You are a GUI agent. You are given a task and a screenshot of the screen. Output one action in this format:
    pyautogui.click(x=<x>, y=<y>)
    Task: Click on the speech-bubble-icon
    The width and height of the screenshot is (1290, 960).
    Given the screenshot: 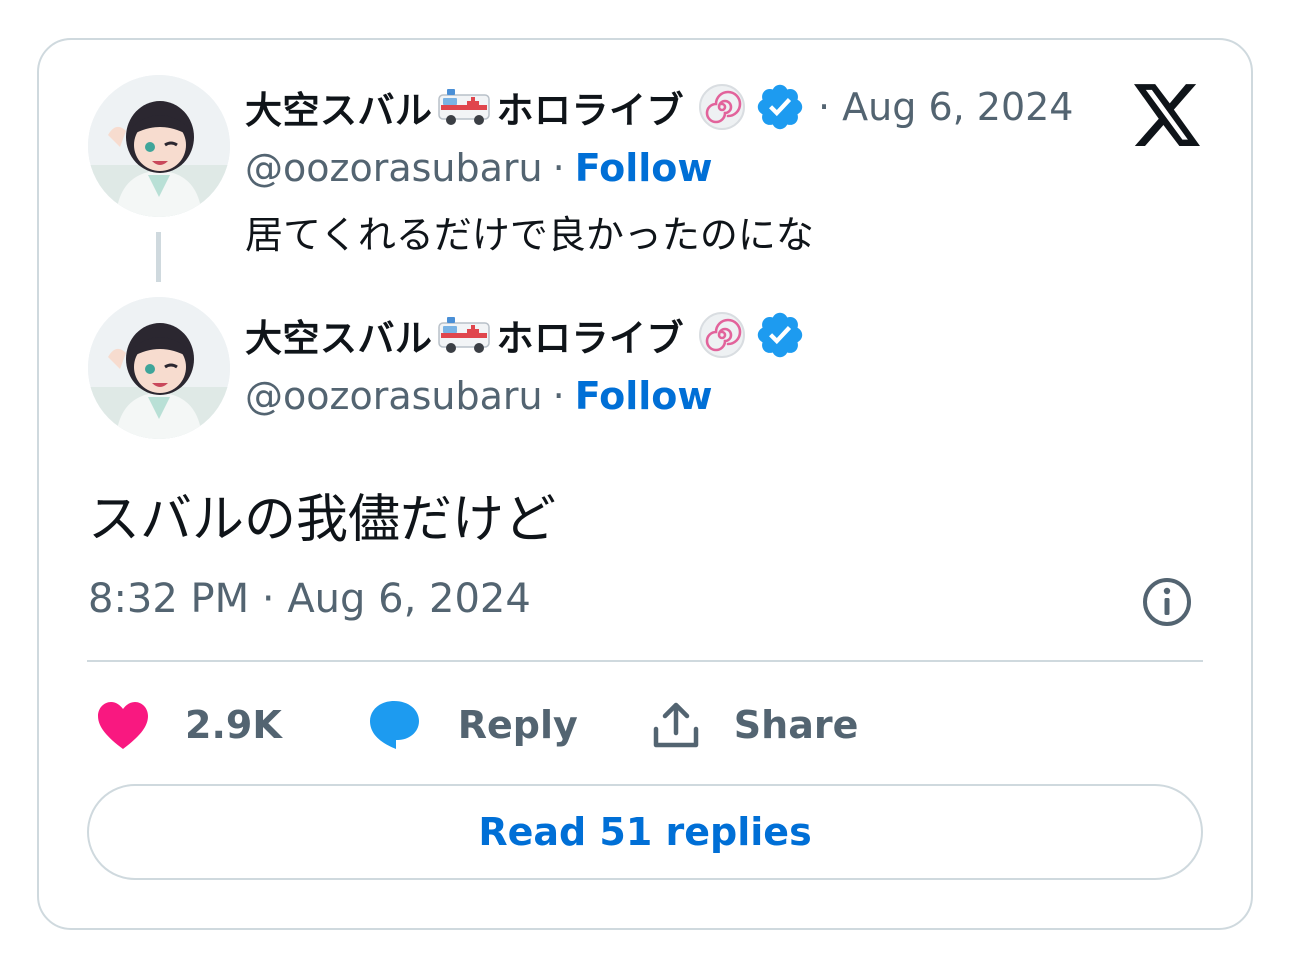 What is the action you would take?
    pyautogui.click(x=394, y=725)
    